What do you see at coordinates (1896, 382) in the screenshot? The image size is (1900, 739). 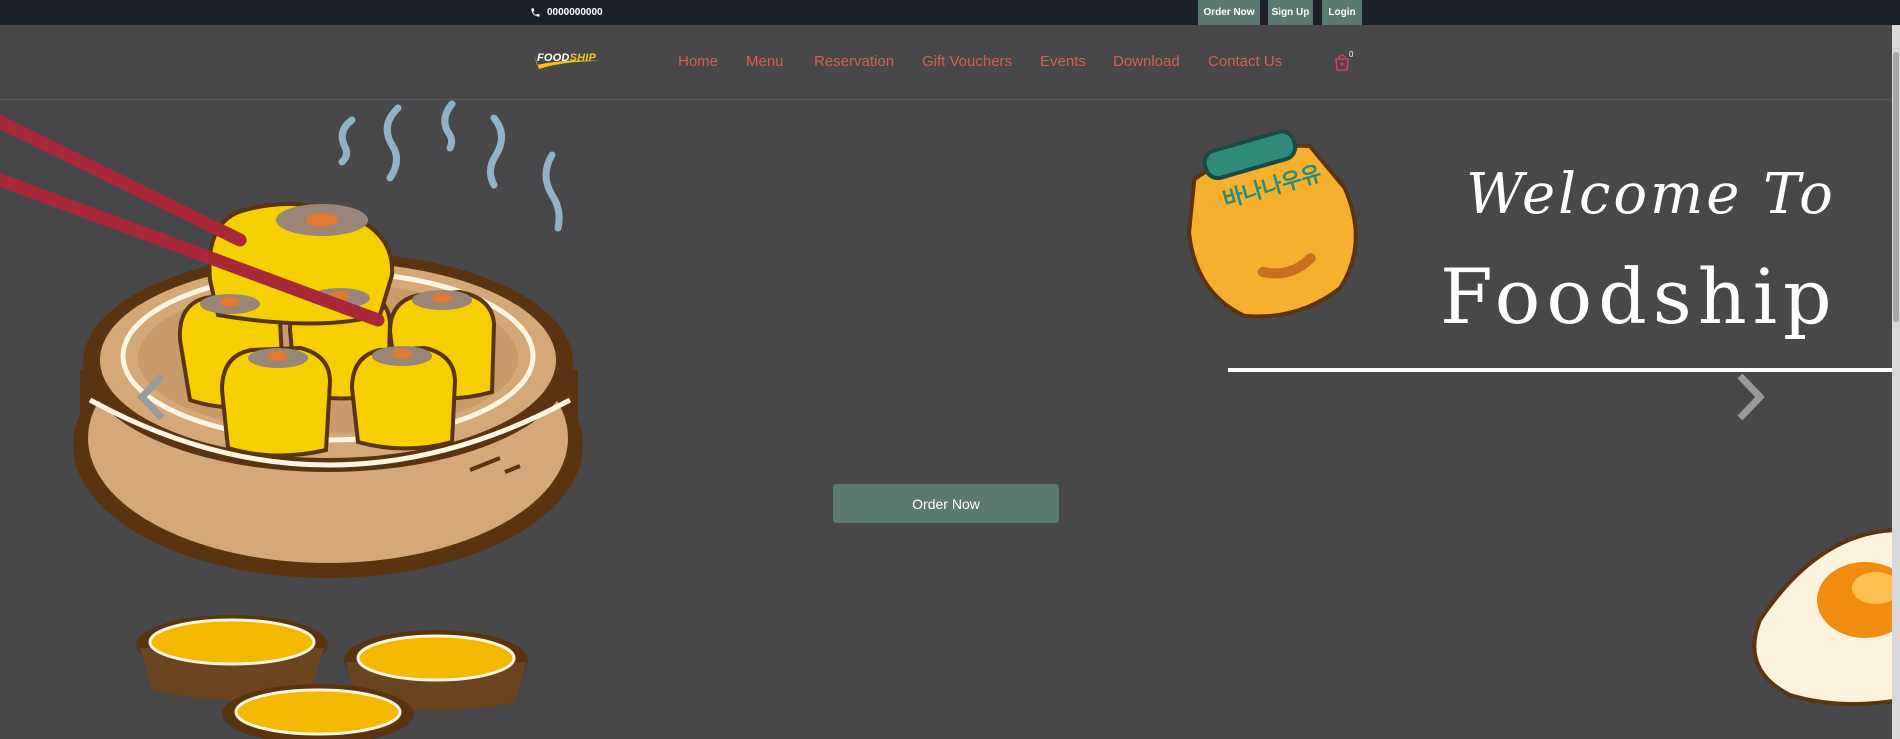 I see `page-scrollbar` at bounding box center [1896, 382].